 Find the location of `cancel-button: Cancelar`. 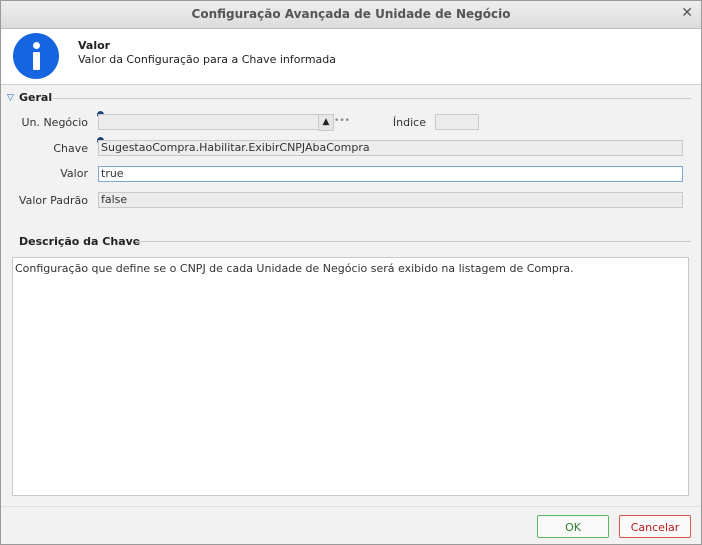

cancel-button: Cancelar is located at coordinates (655, 526).